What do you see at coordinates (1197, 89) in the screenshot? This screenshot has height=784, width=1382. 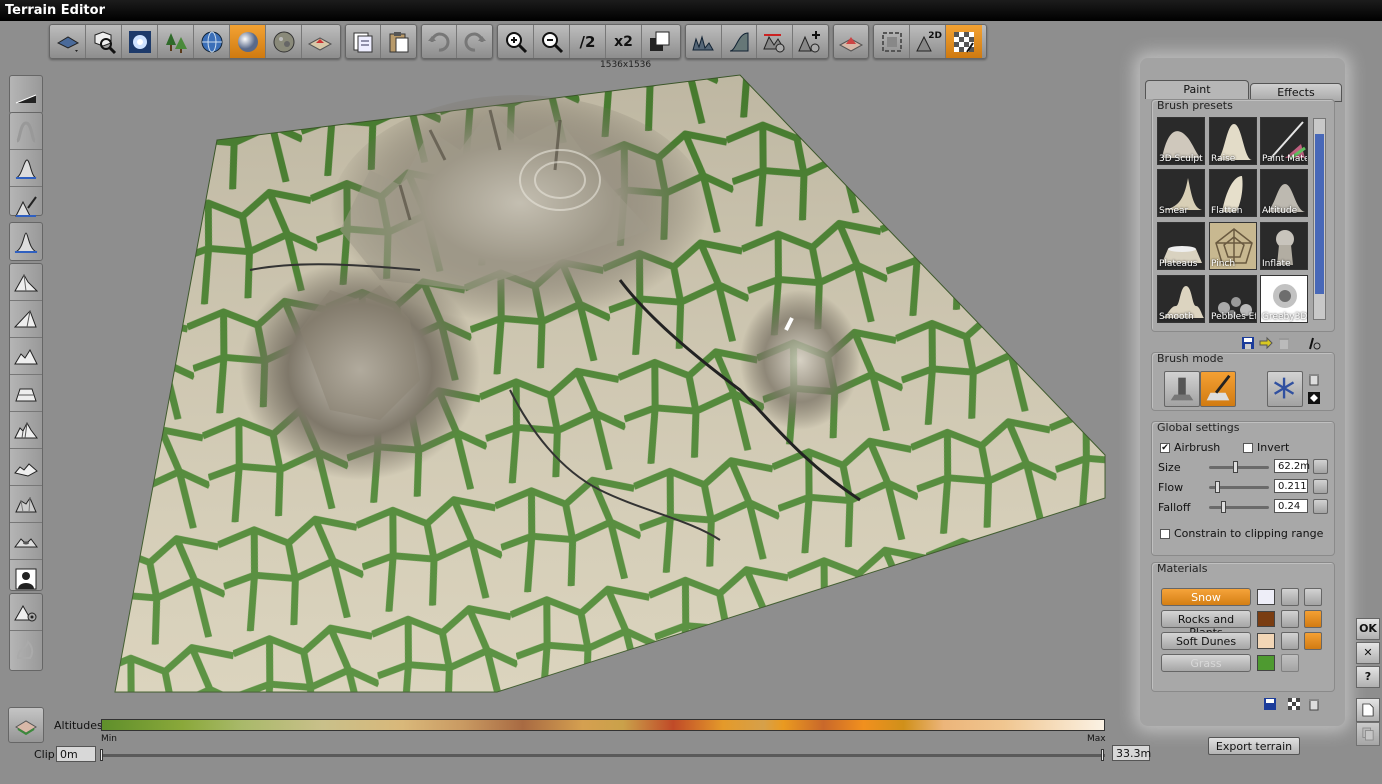 I see `tab-paint: Paint` at bounding box center [1197, 89].